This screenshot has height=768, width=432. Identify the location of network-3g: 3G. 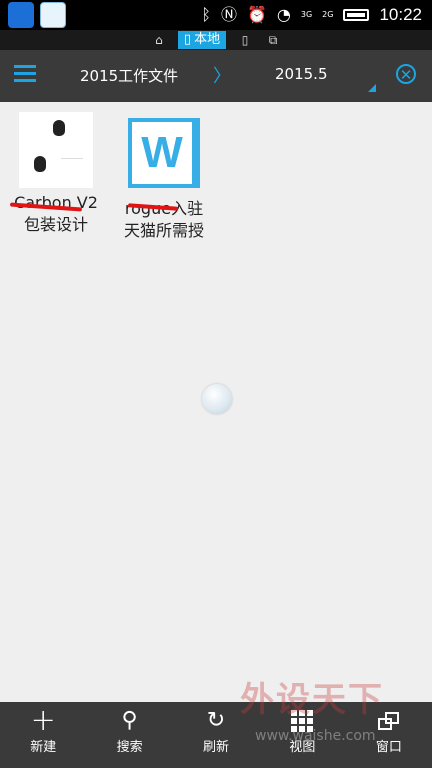
(306, 14).